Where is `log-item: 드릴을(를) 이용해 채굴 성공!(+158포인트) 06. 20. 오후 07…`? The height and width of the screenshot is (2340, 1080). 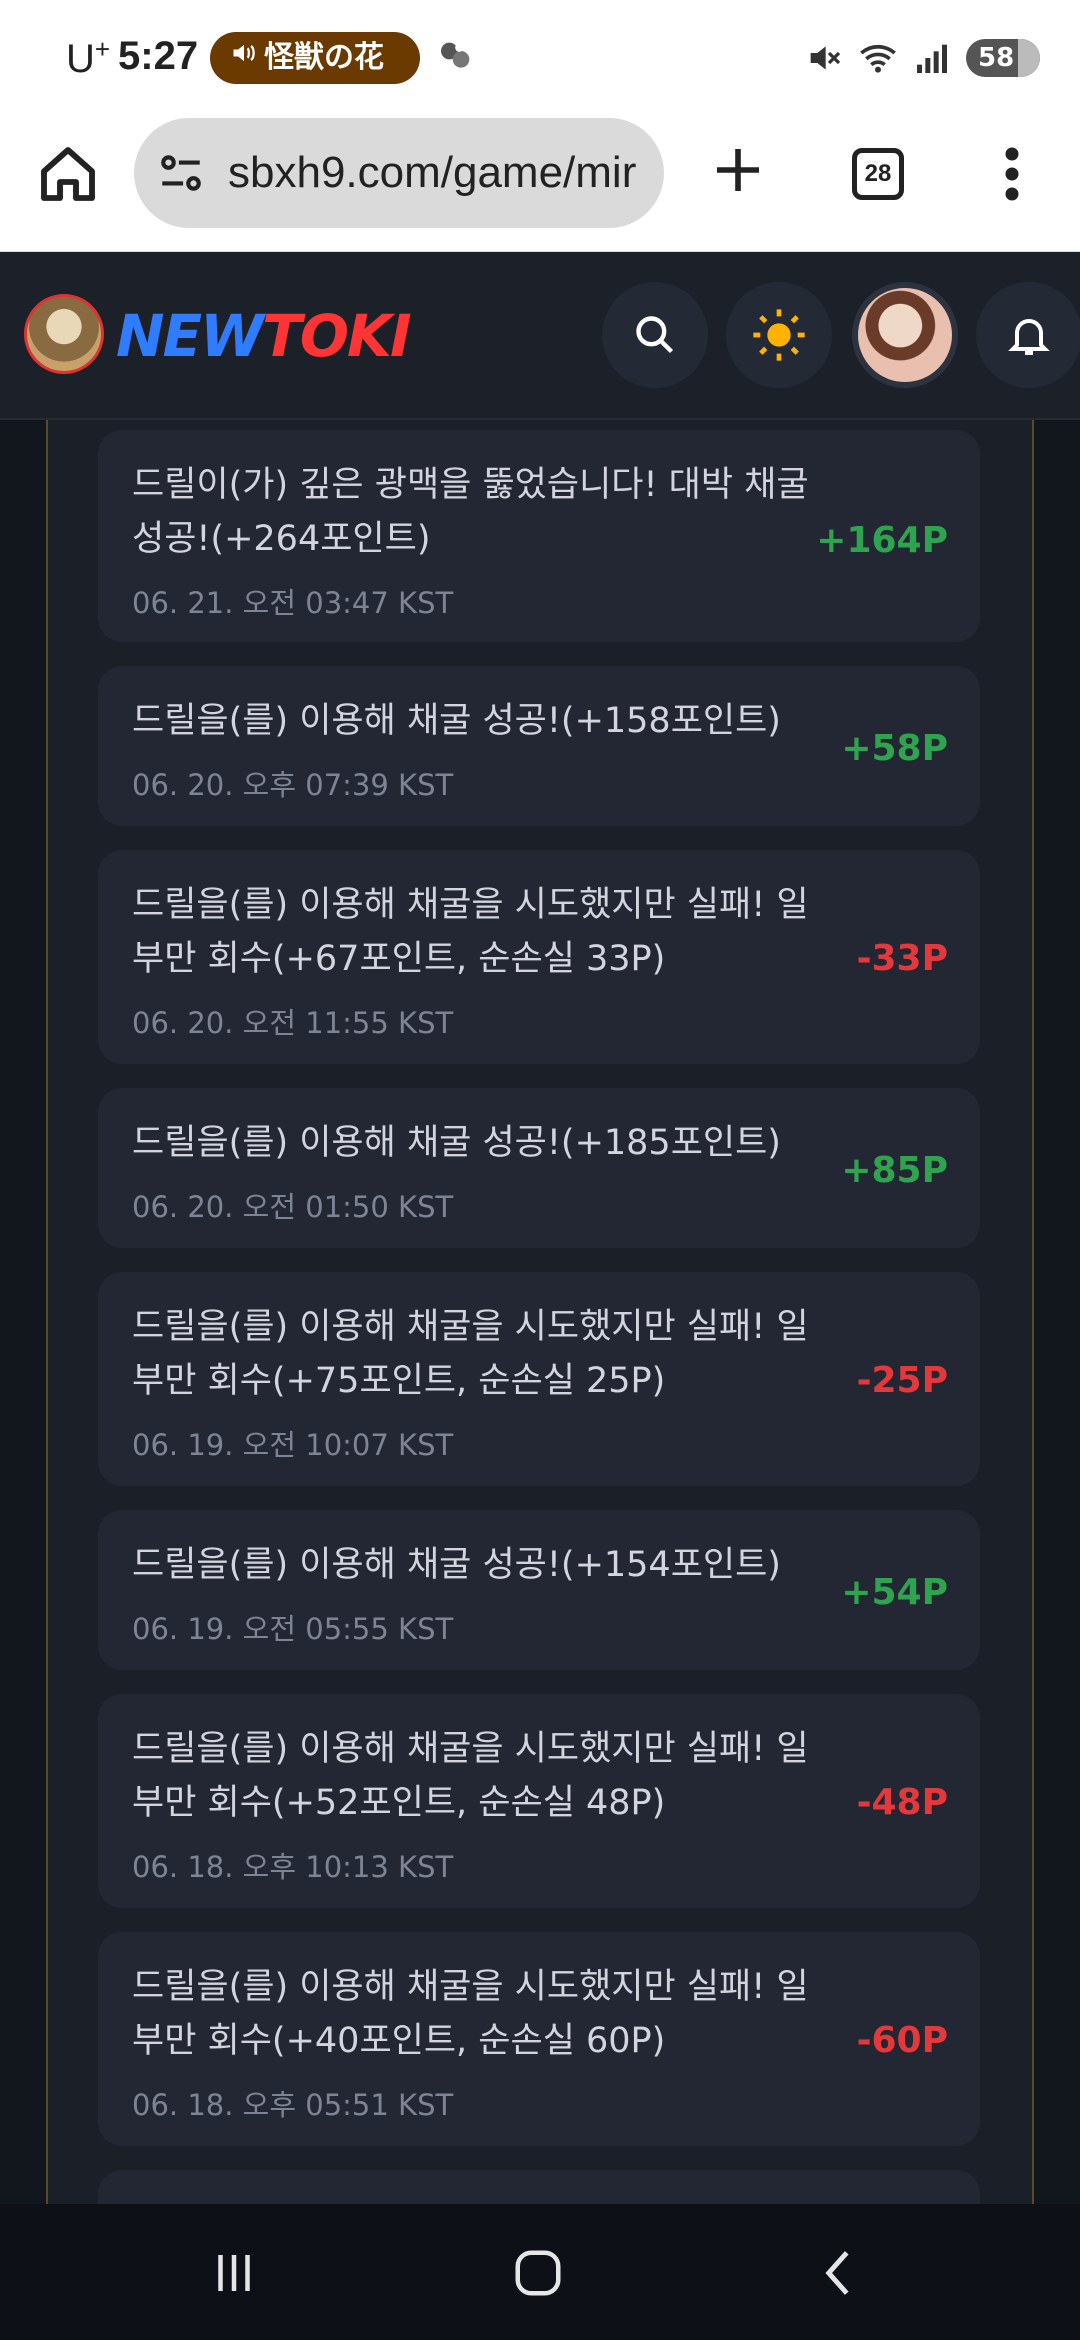 log-item: 드릴을(를) 이용해 채굴 성공!(+158포인트) 06. 20. 오후 07… is located at coordinates (539, 746).